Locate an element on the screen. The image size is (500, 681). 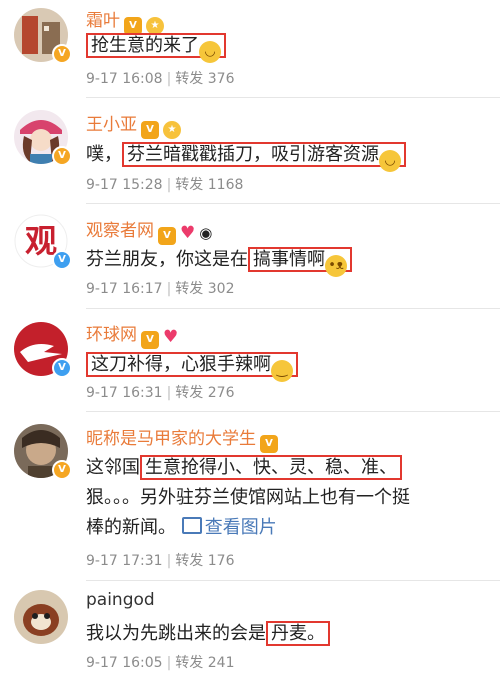
repost-count: 302 is located at coordinates (221, 289).